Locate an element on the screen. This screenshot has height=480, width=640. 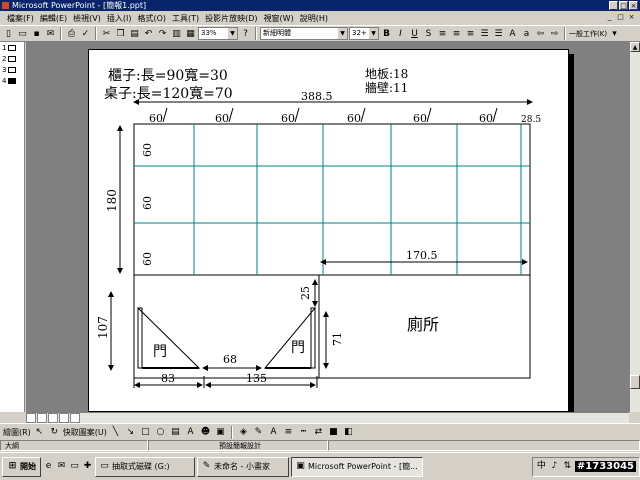
font-name-combo: 新細明體 ▼ is located at coordinates (304, 33).